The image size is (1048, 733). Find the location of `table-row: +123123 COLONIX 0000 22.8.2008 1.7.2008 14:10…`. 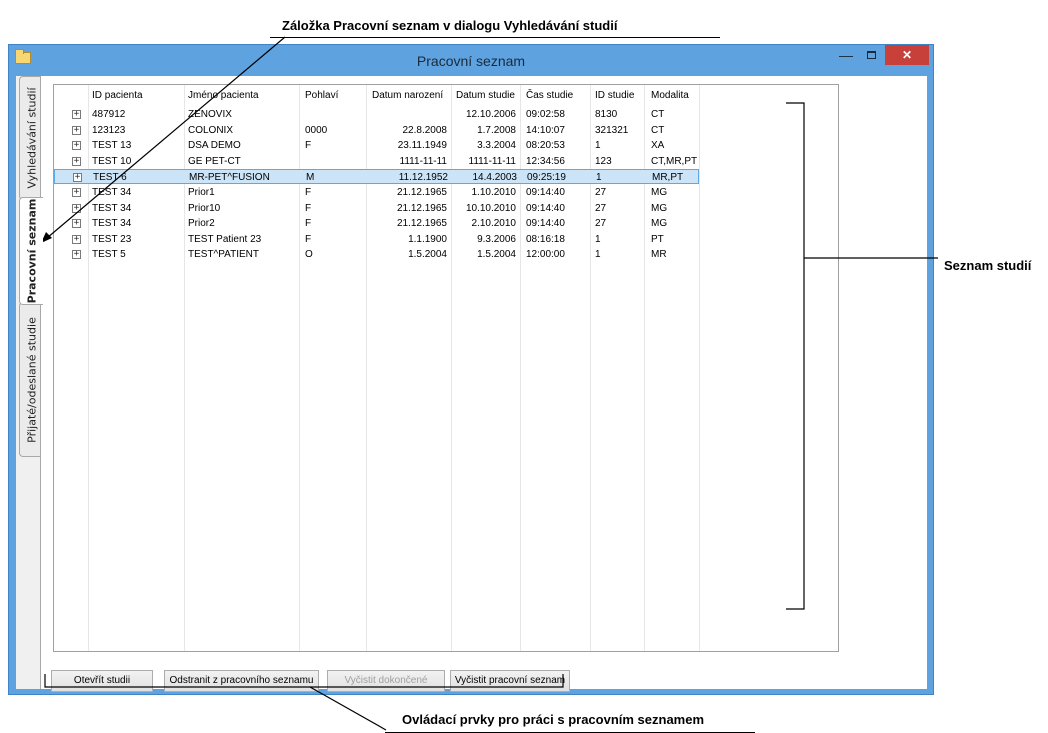

table-row: +123123 COLONIX 0000 22.8.2008 1.7.2008 14:10… is located at coordinates (376, 130).